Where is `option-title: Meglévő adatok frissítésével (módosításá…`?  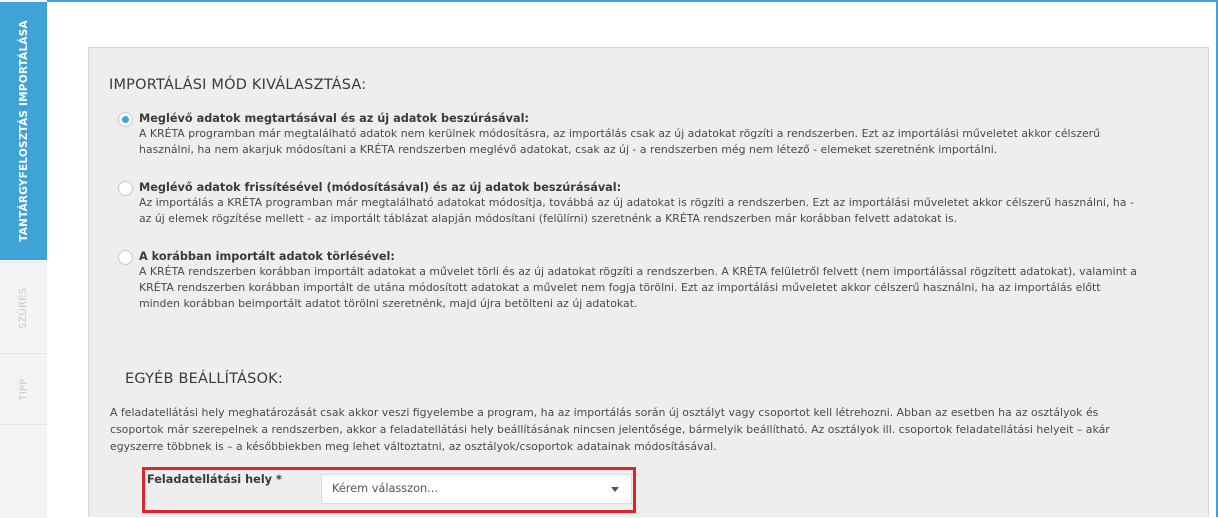 option-title: Meglévő adatok frissítésével (módosításá… is located at coordinates (380, 187).